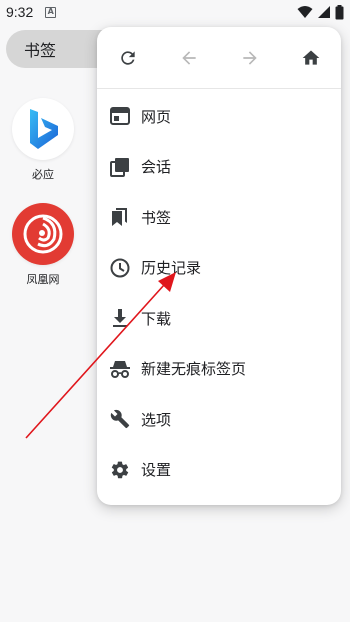  I want to click on gear-icon, so click(120, 470).